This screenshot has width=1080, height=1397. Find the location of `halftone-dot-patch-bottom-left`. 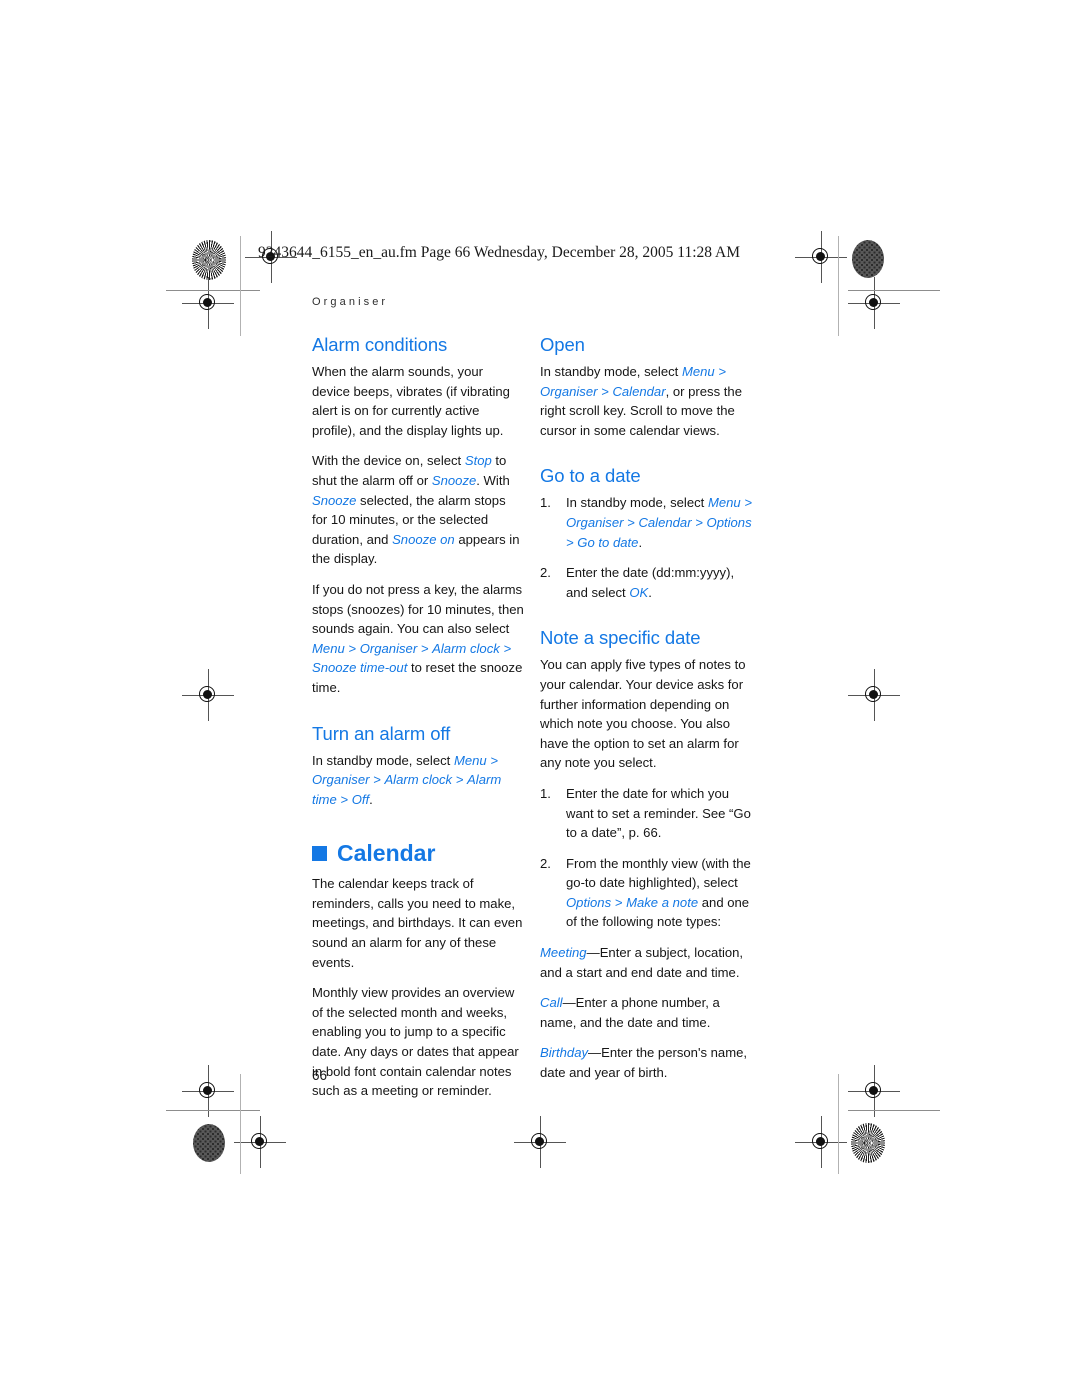

halftone-dot-patch-bottom-left is located at coordinates (209, 1143).